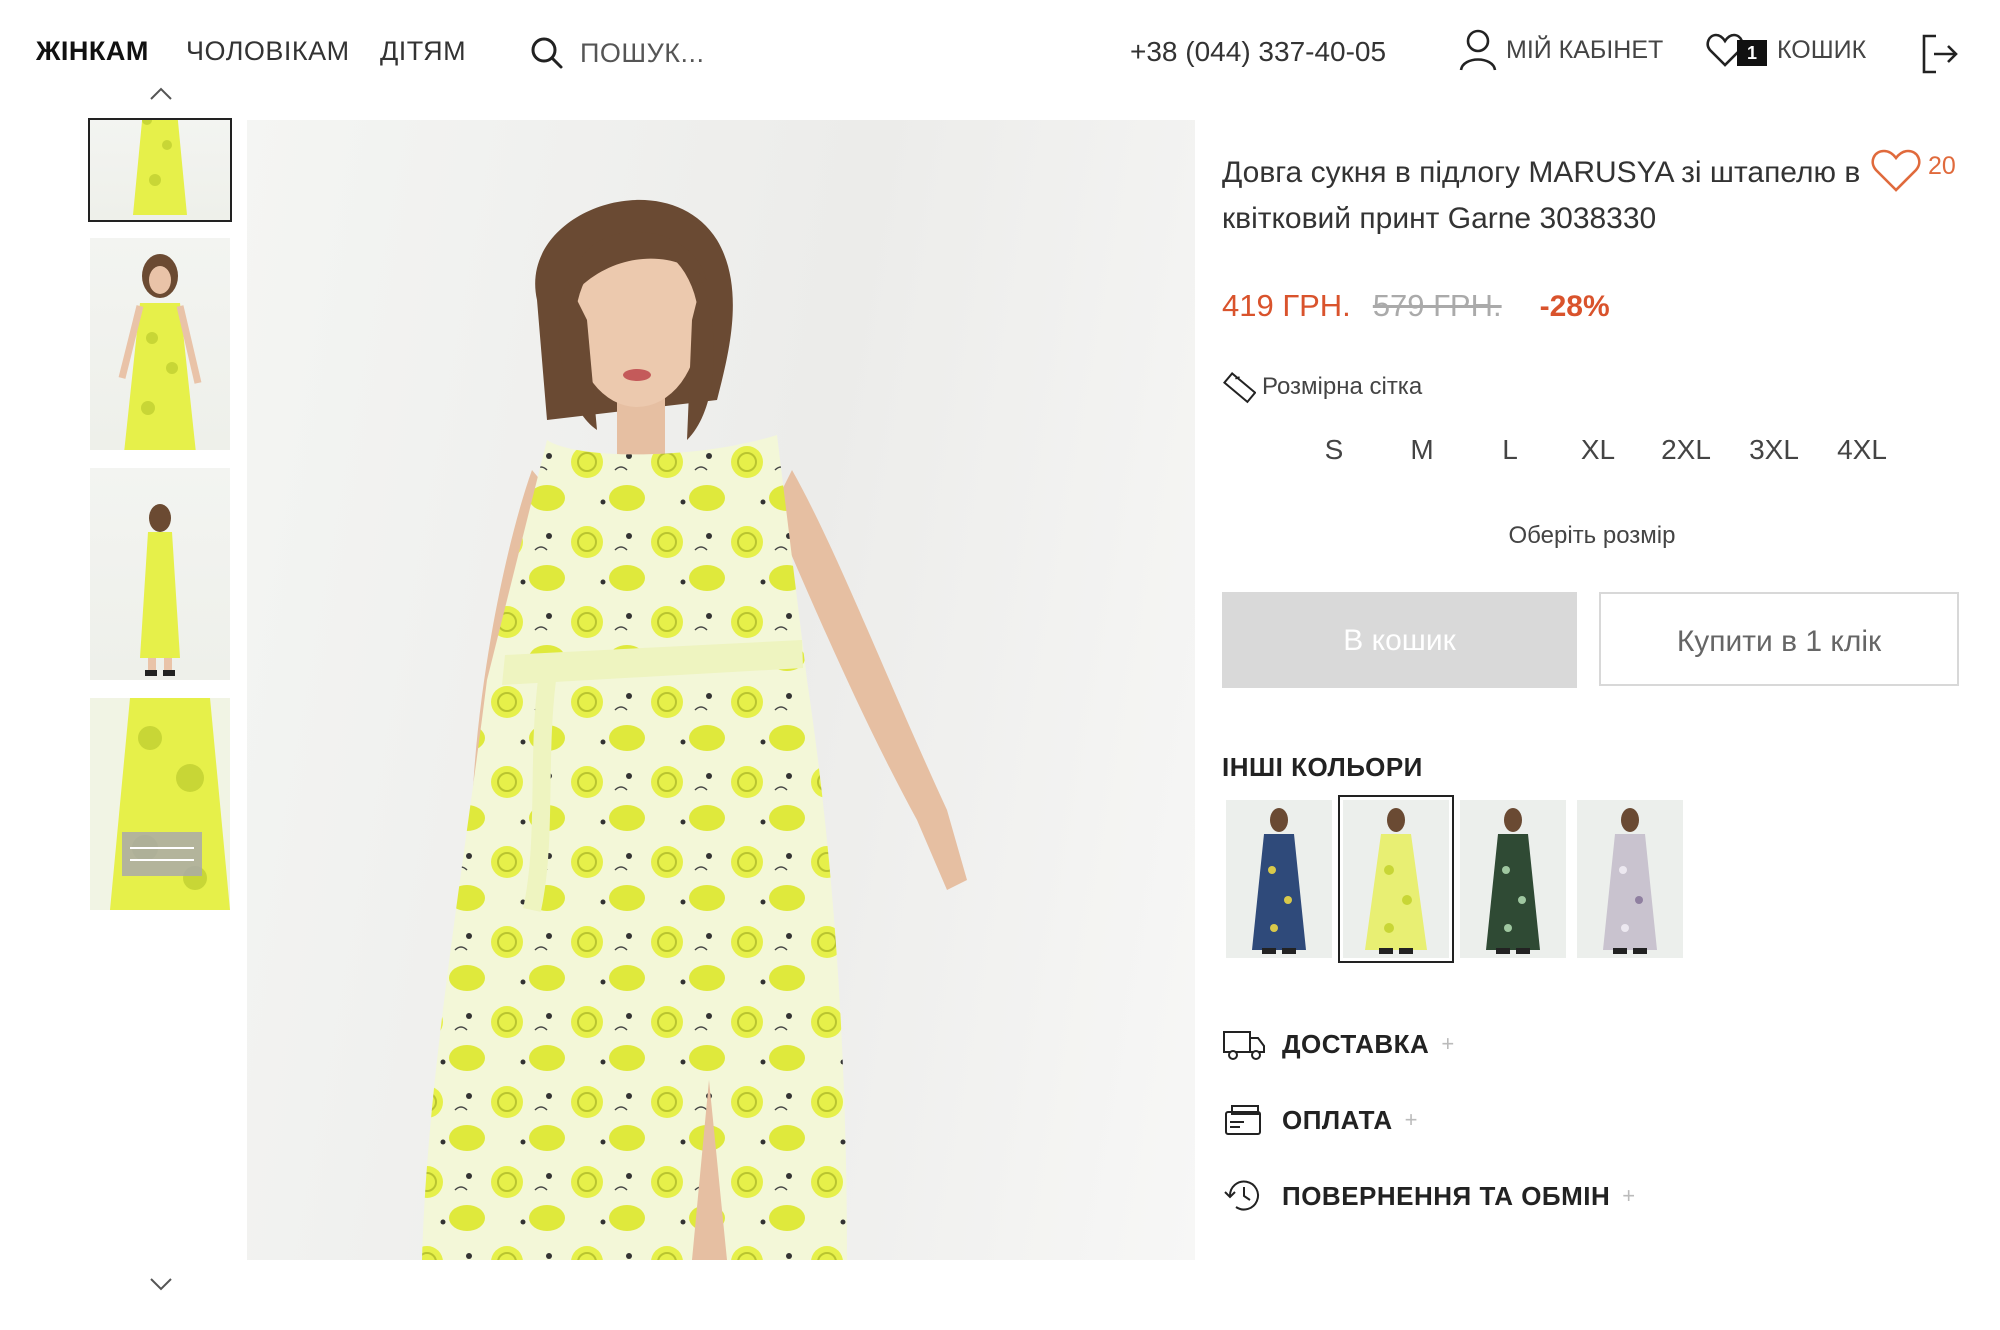 Image resolution: width=2000 pixels, height=1330 pixels. I want to click on color-swatch-green, so click(1513, 879).